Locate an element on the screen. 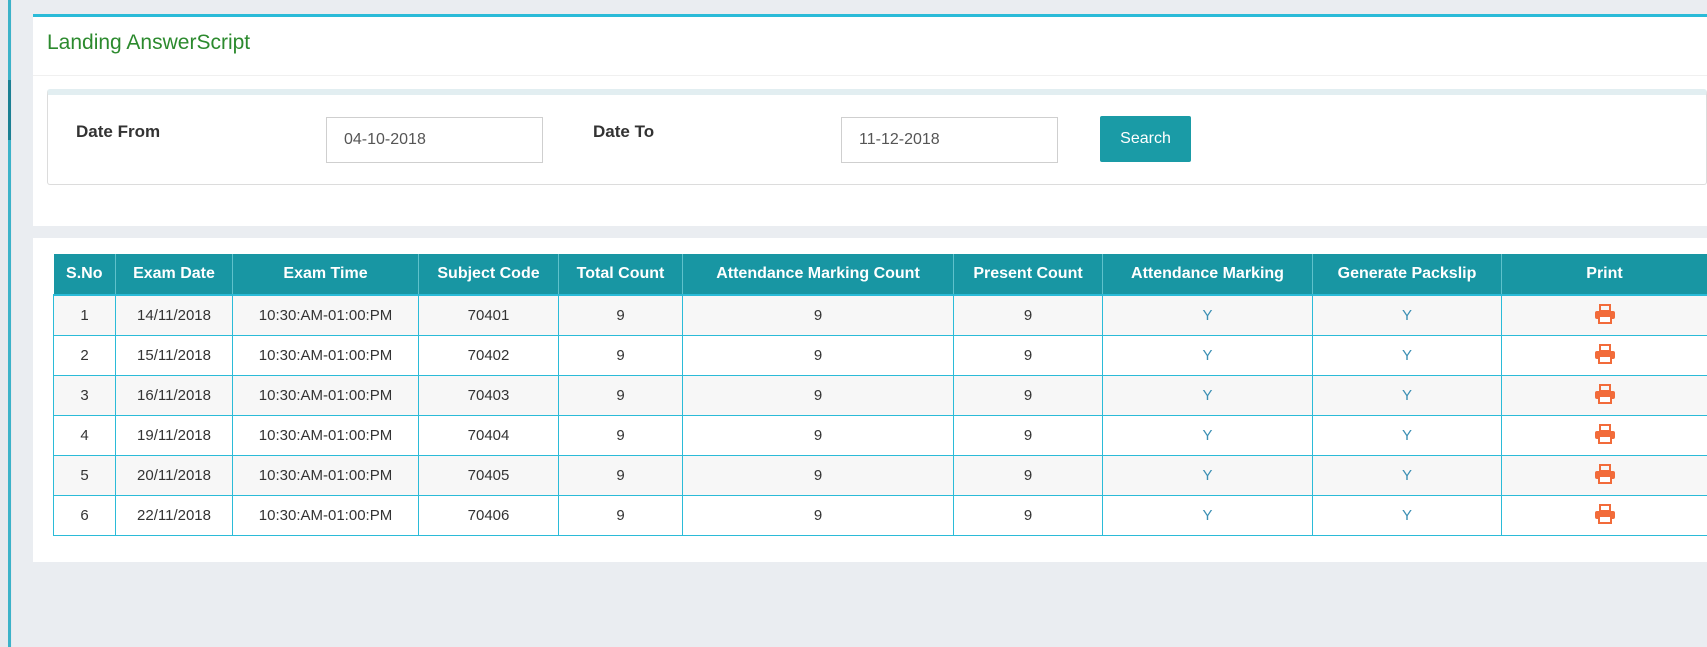  filter-box: Date From Date To Search is located at coordinates (877, 137).